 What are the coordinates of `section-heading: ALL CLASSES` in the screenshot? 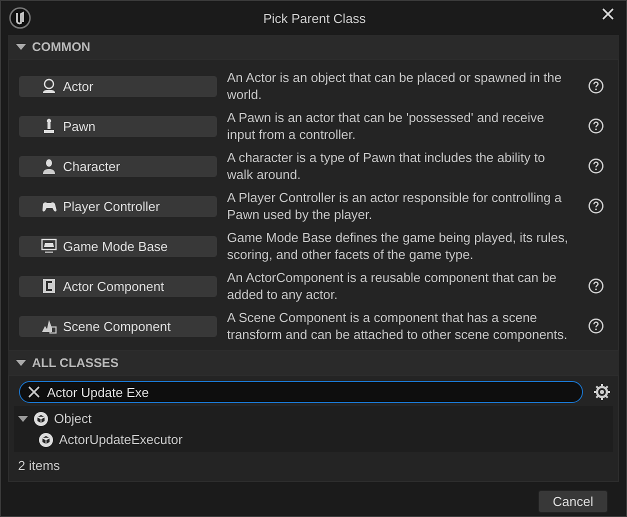 It's located at (75, 363).